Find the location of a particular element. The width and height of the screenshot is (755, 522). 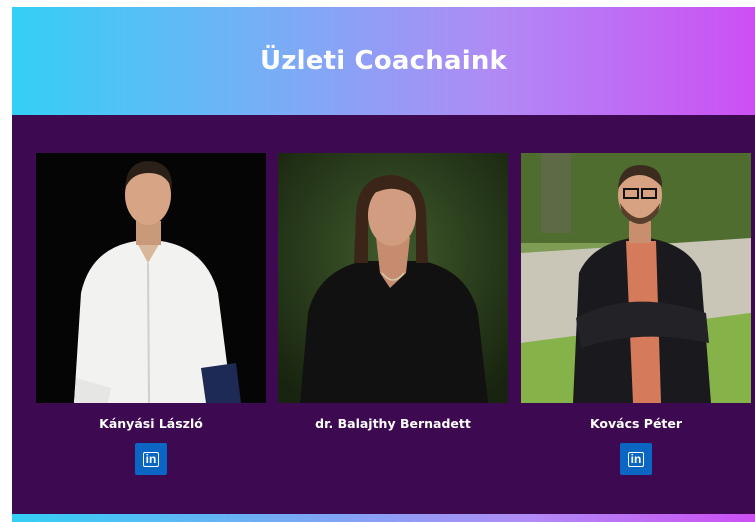

coach-name-1: Kányási László is located at coordinates (151, 423).